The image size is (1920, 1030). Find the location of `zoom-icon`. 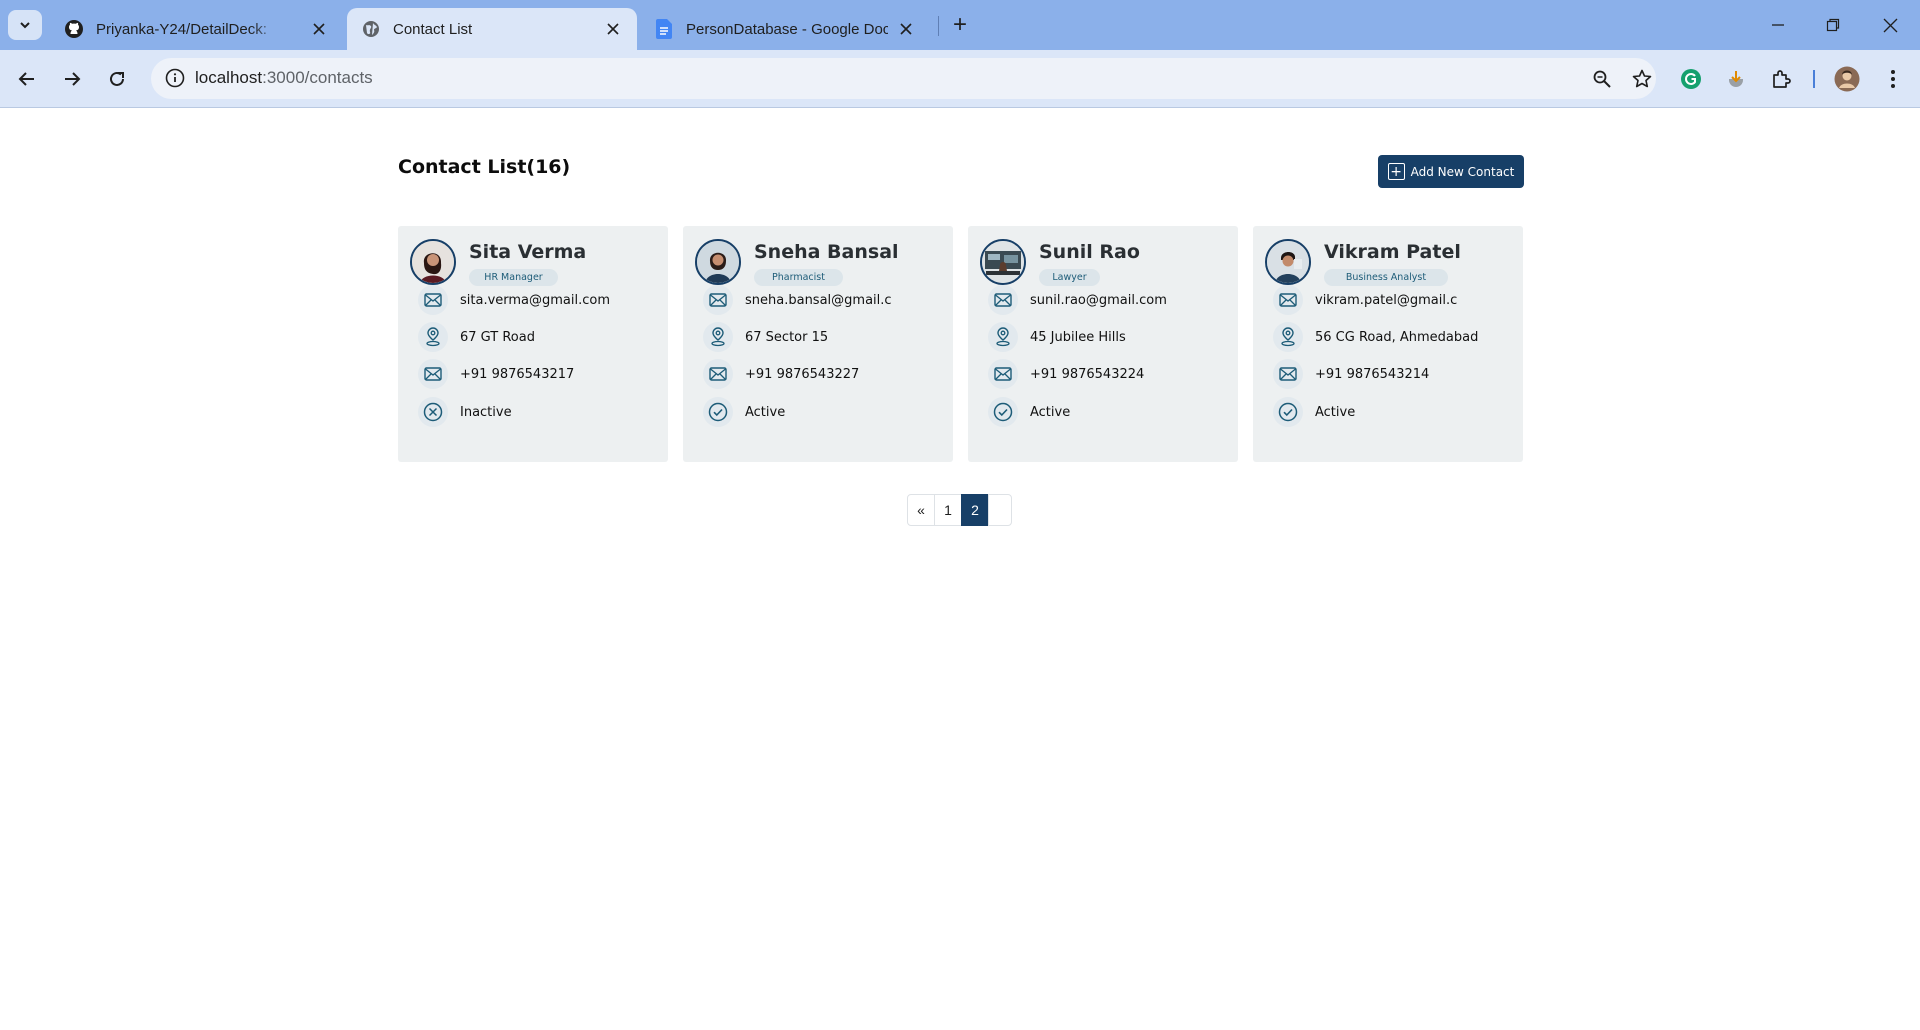

zoom-icon is located at coordinates (1602, 79).